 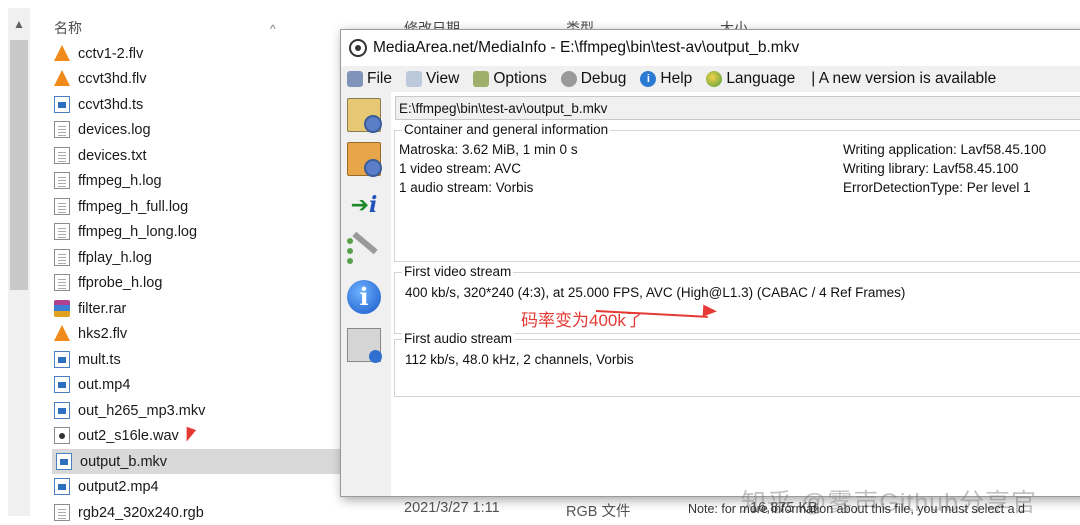 I want to click on file-name: rgb24_320x240.rgb, so click(x=141, y=512).